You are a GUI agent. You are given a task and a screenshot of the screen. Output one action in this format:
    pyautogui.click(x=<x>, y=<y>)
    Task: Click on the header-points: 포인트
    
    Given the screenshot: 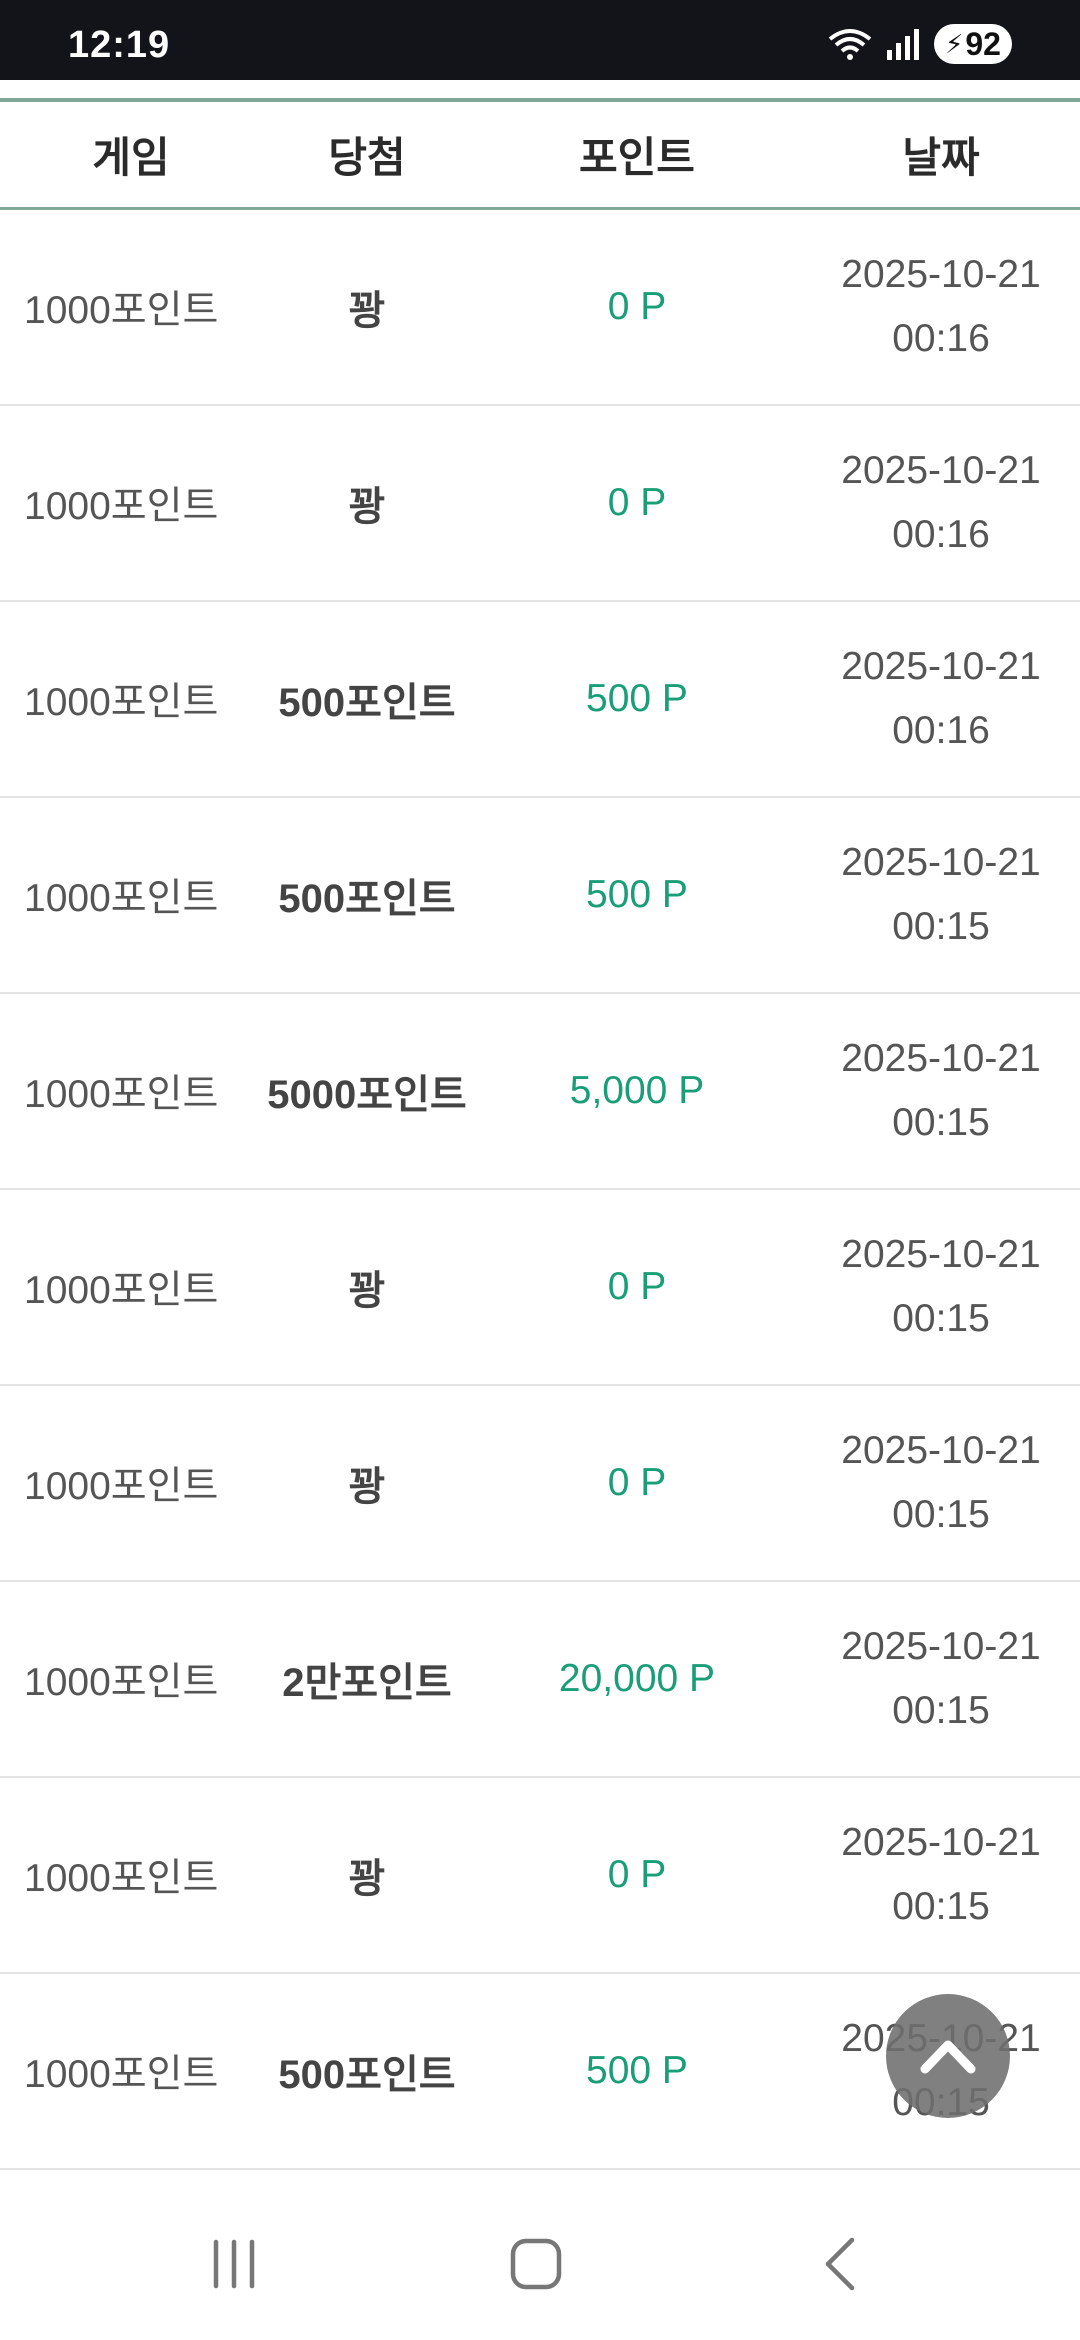 What is the action you would take?
    pyautogui.click(x=637, y=157)
    